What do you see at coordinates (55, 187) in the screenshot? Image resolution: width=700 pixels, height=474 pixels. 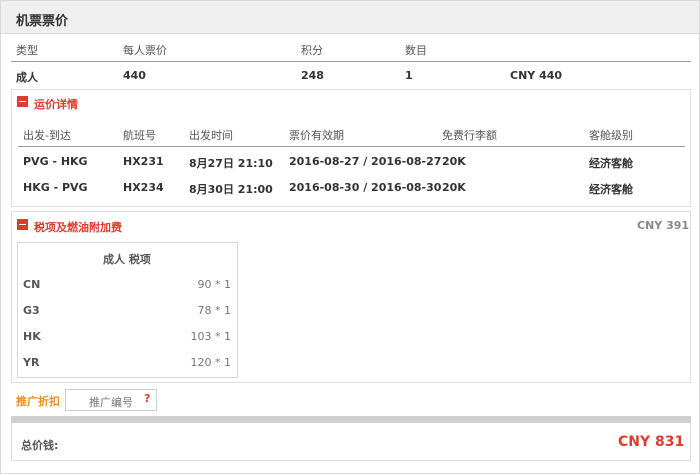 I see `fare-row-route: HKG - PVG` at bounding box center [55, 187].